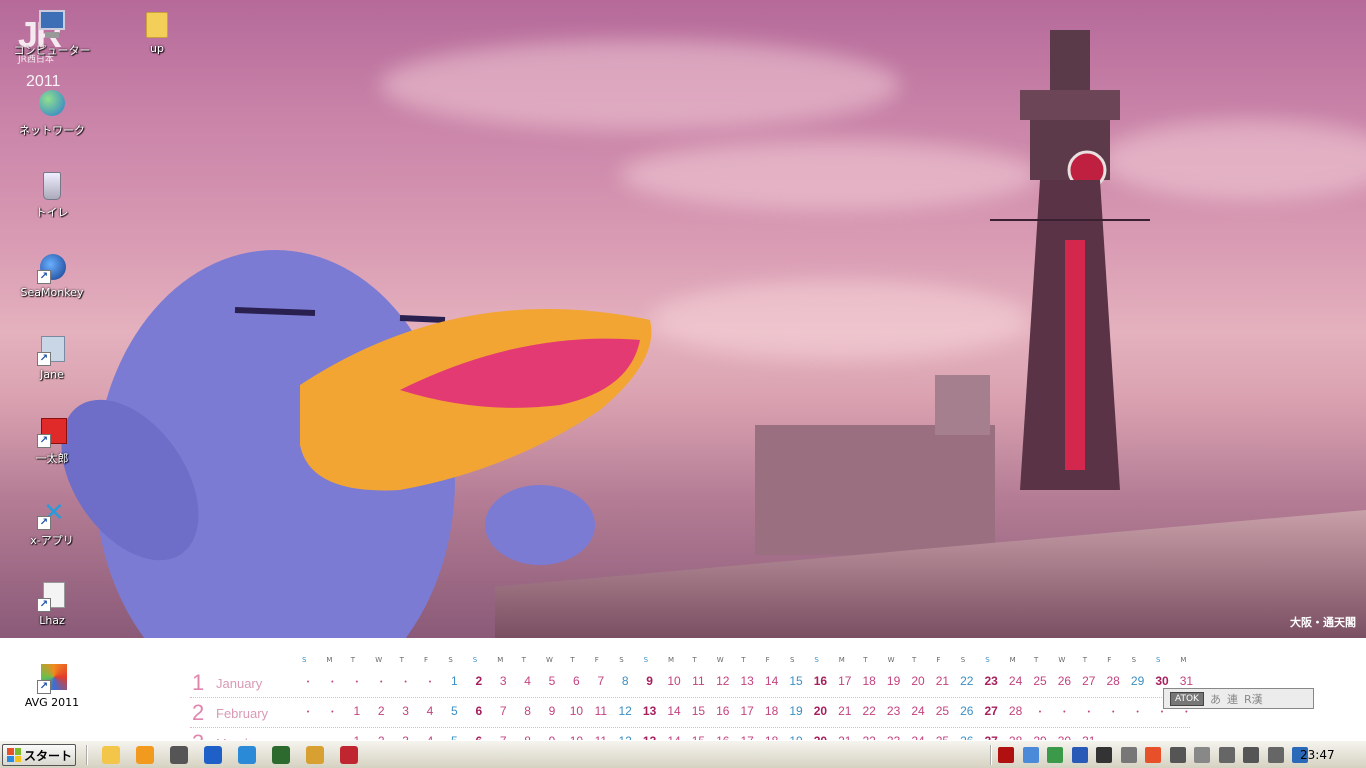  Describe the element at coordinates (1128, 755) in the screenshot. I see `search-icon` at that location.